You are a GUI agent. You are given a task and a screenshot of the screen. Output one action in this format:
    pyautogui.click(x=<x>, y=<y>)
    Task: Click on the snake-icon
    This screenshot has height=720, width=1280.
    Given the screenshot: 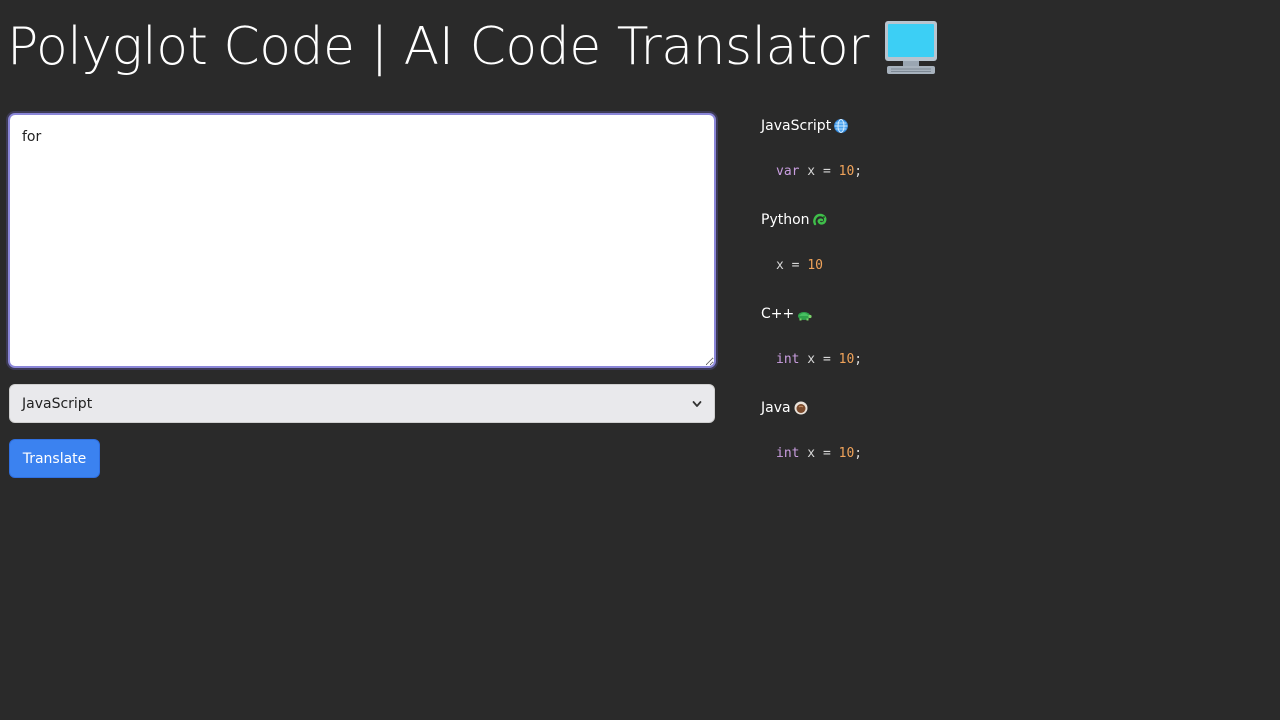 What is the action you would take?
    pyautogui.click(x=819, y=219)
    